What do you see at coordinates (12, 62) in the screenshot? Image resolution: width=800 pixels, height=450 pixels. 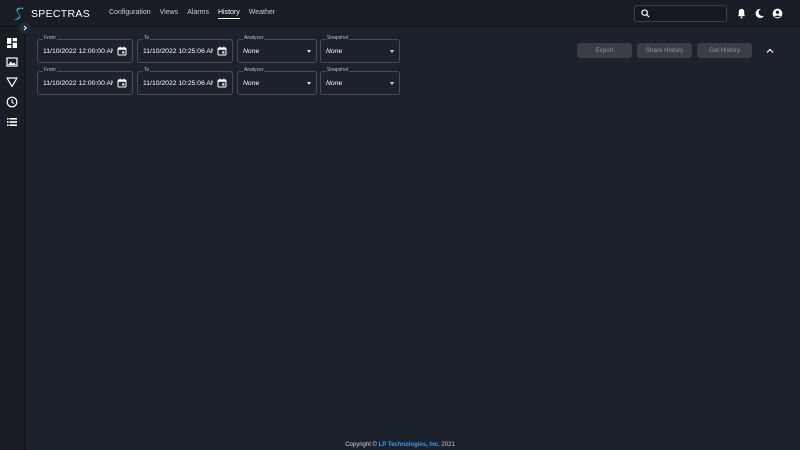 I see `image-icon` at bounding box center [12, 62].